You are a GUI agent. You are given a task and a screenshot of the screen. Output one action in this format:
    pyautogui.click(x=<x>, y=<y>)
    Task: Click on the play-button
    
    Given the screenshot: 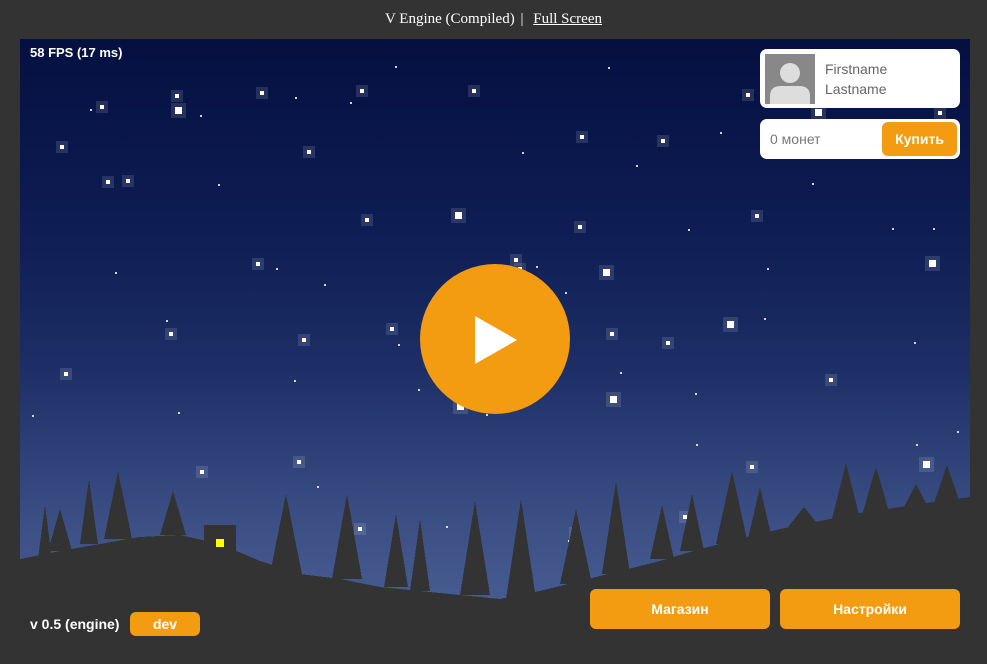 What is the action you would take?
    pyautogui.click(x=495, y=339)
    